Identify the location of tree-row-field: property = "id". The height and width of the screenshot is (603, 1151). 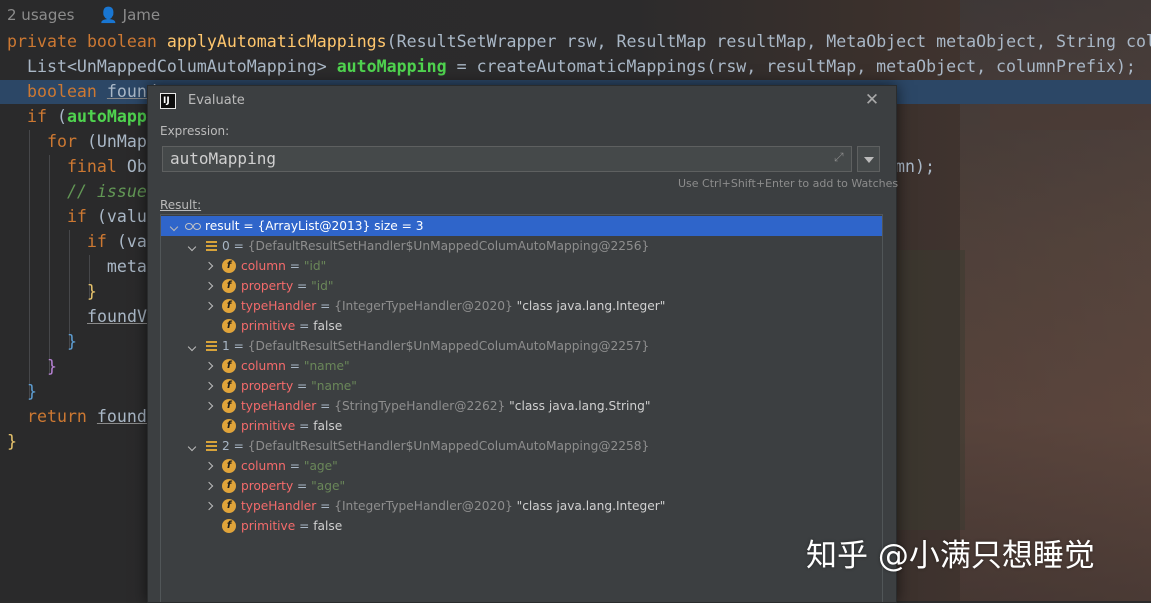
(521, 286).